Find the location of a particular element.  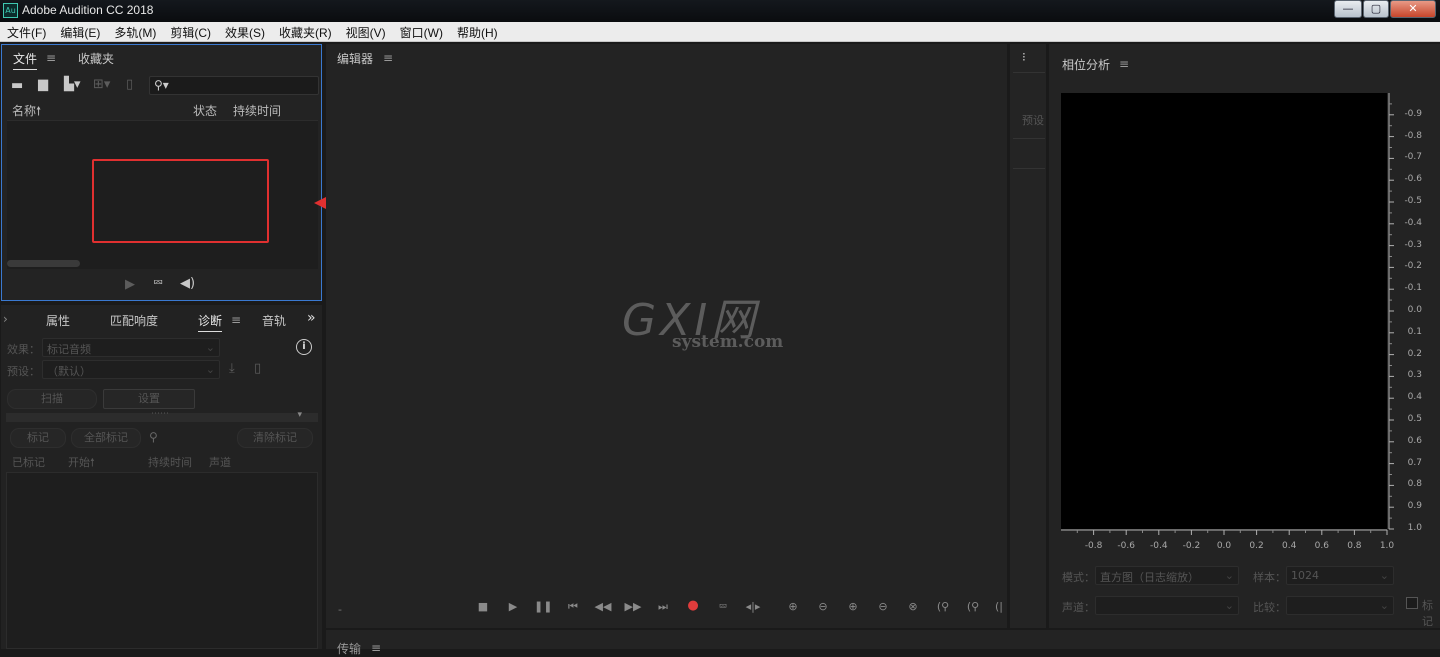

close-button: ✕ is located at coordinates (1413, 9).